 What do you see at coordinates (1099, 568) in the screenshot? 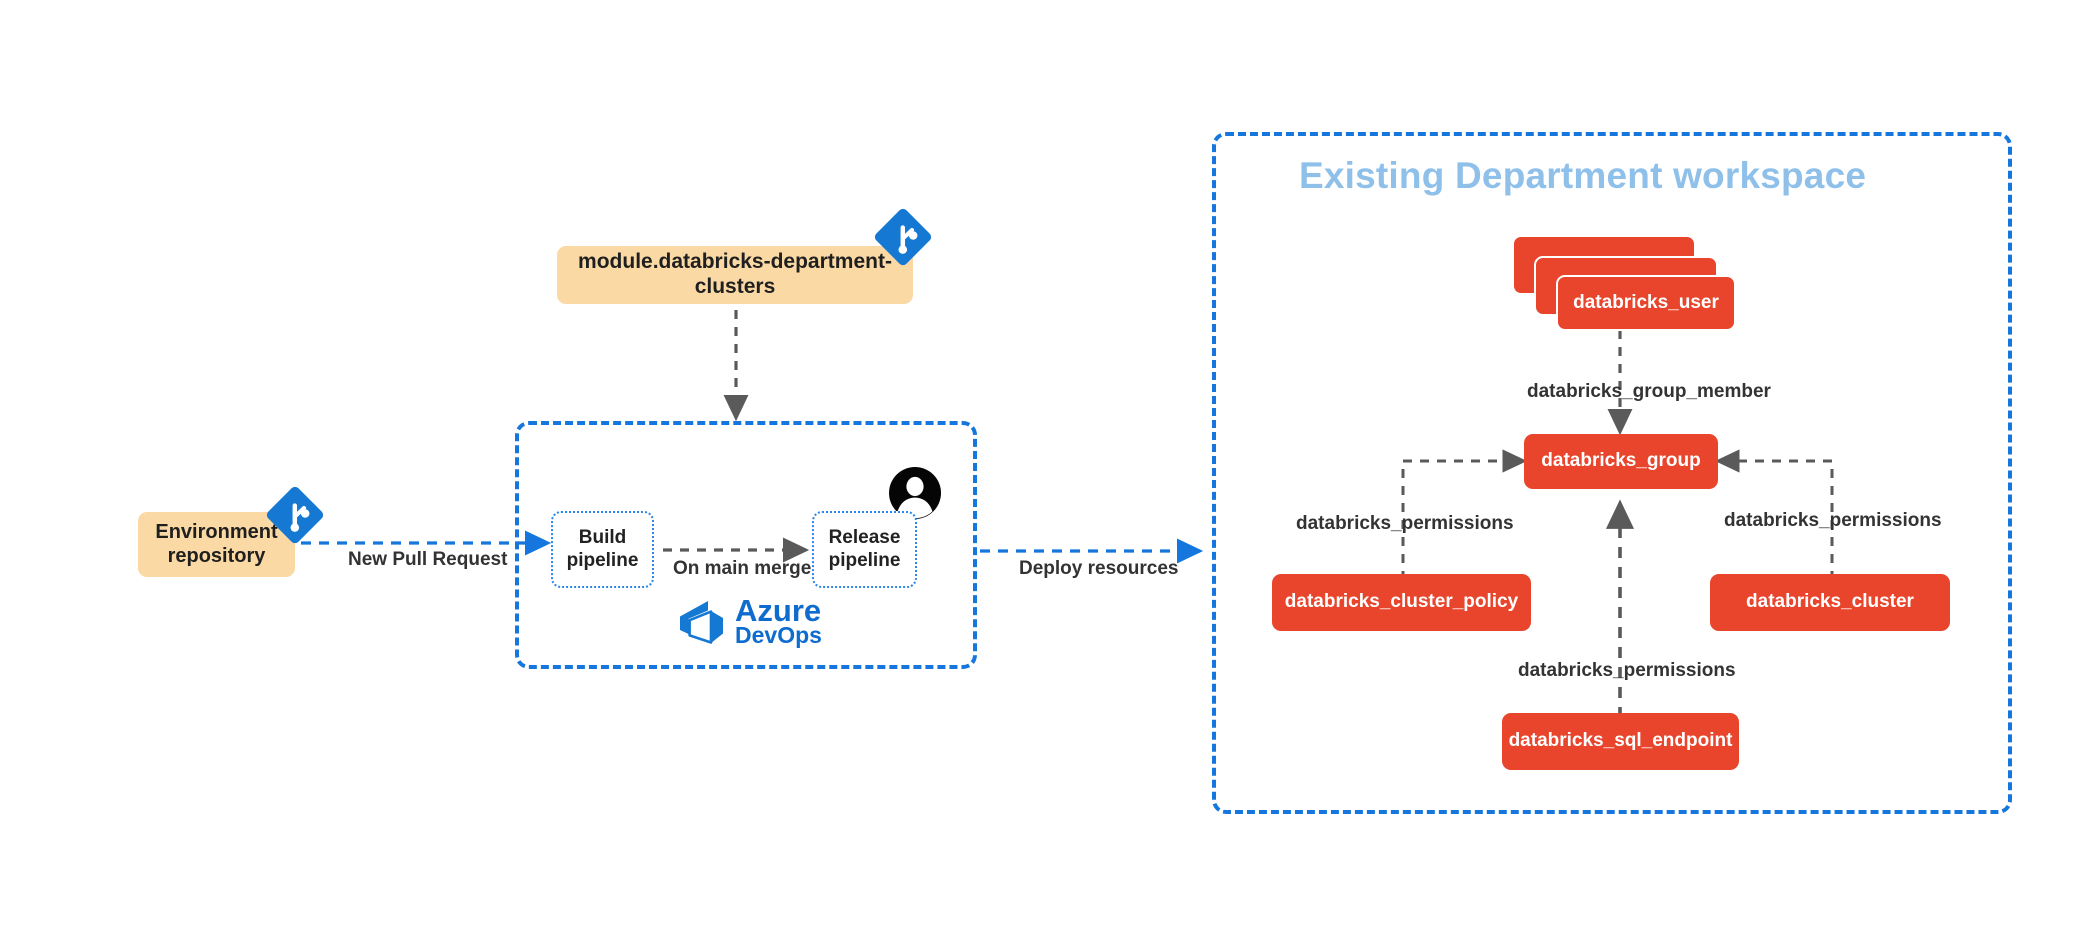
I see `edge-label-deploy-resources: Deploy resources` at bounding box center [1099, 568].